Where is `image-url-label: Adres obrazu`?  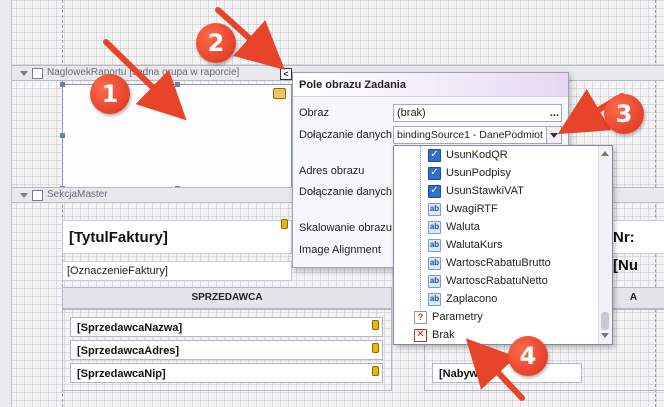 image-url-label: Adres obrazu is located at coordinates (332, 171).